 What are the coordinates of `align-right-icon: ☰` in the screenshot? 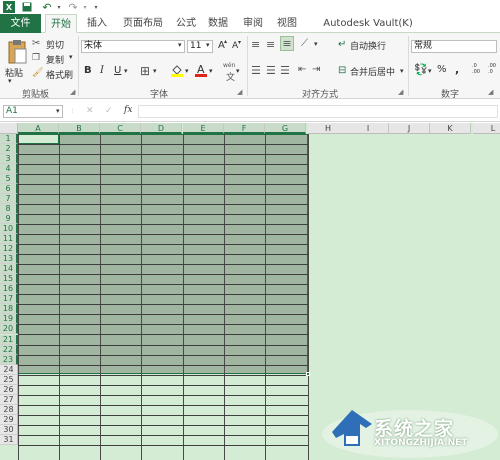 It's located at (285, 70).